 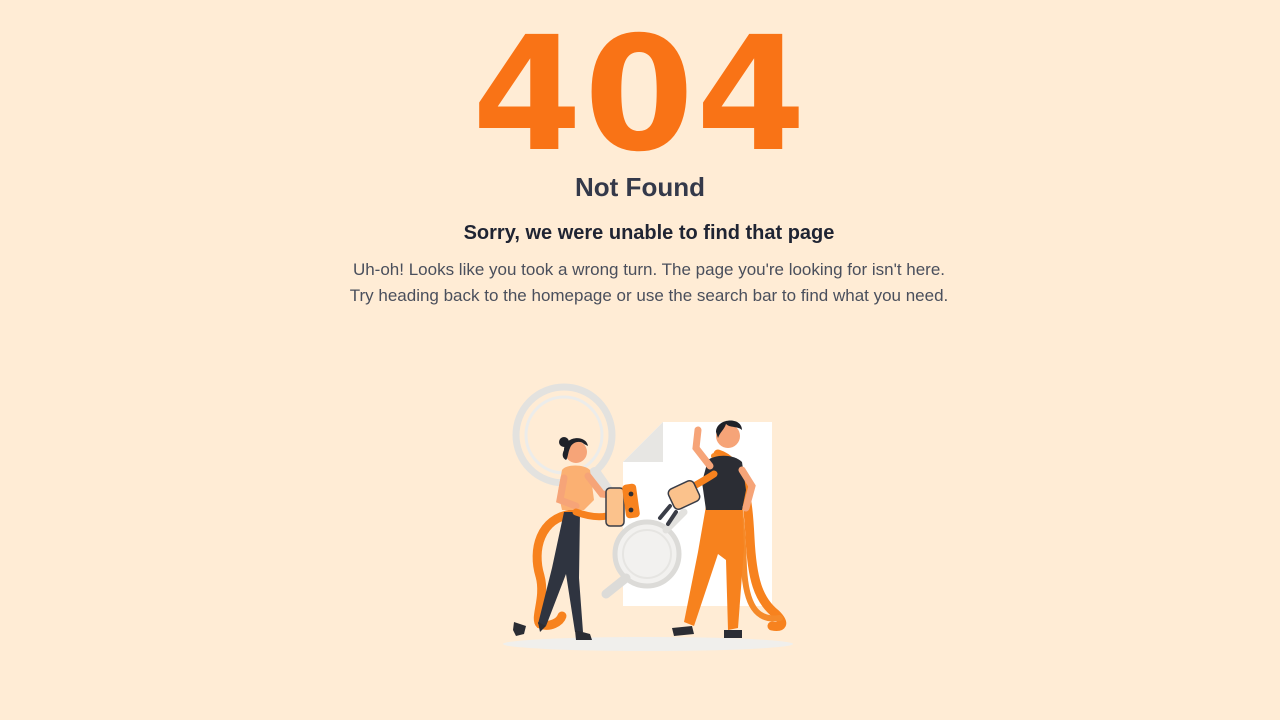 What do you see at coordinates (648, 644) in the screenshot?
I see `ground-shadow` at bounding box center [648, 644].